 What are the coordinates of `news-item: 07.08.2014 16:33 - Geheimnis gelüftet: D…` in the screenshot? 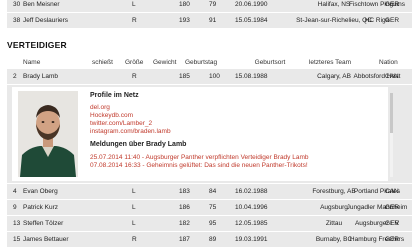 It's located at (199, 165).